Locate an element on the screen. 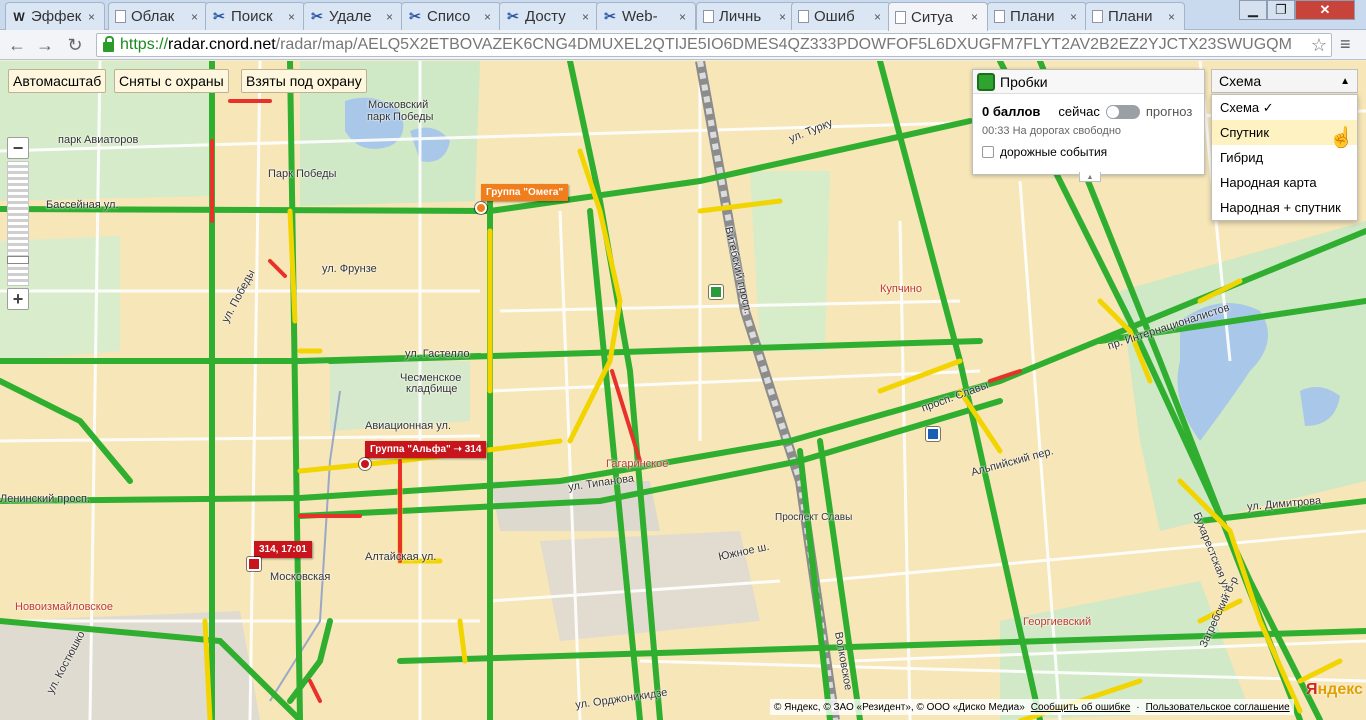 The width and height of the screenshot is (1366, 720). road-events-checkbox-box is located at coordinates (988, 152).